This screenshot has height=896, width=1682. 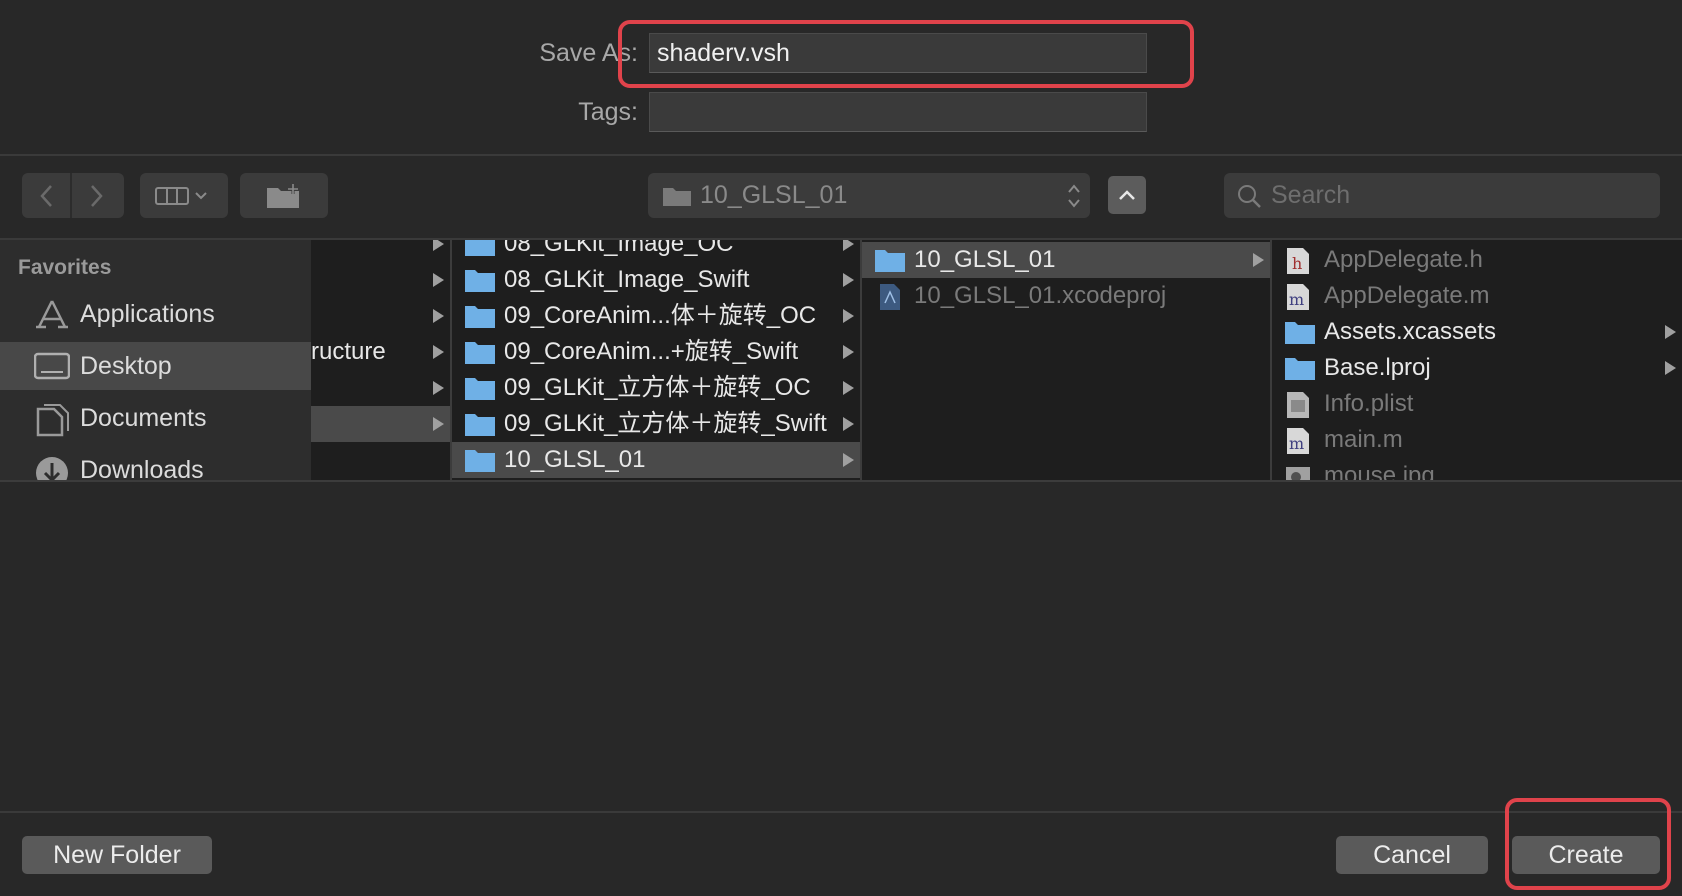 What do you see at coordinates (1442, 195) in the screenshot?
I see `search-field: Search` at bounding box center [1442, 195].